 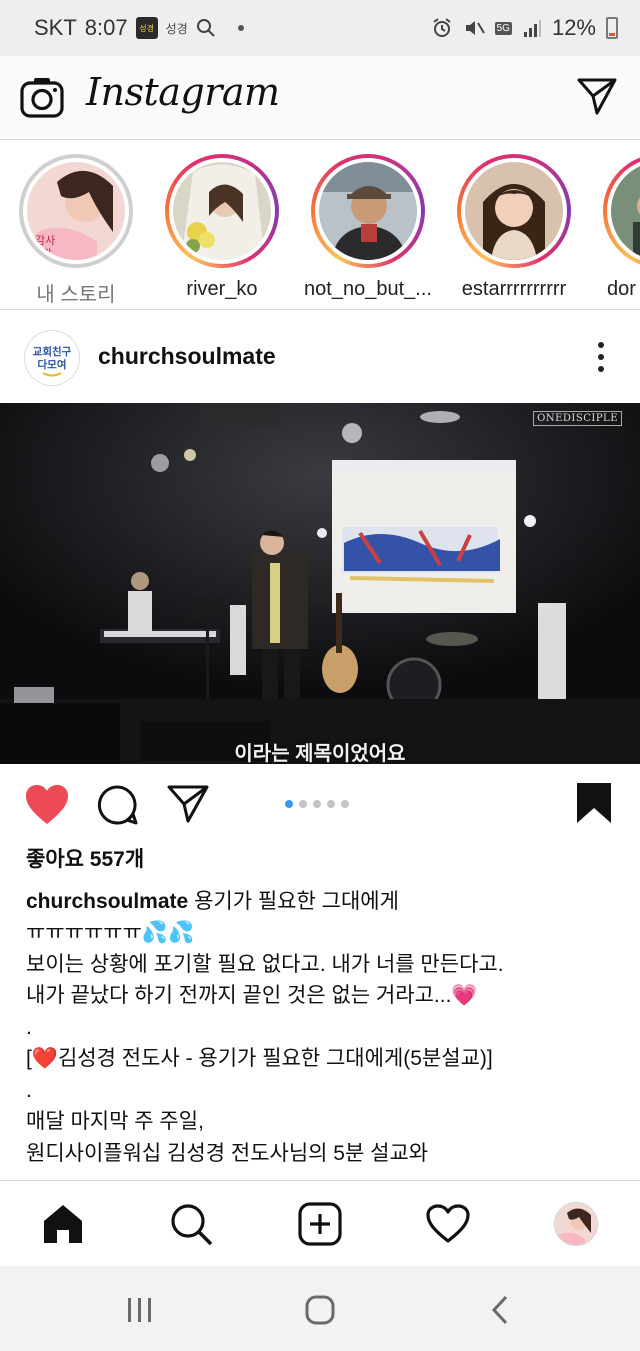 What do you see at coordinates (597, 96) in the screenshot?
I see `direct-message-icon` at bounding box center [597, 96].